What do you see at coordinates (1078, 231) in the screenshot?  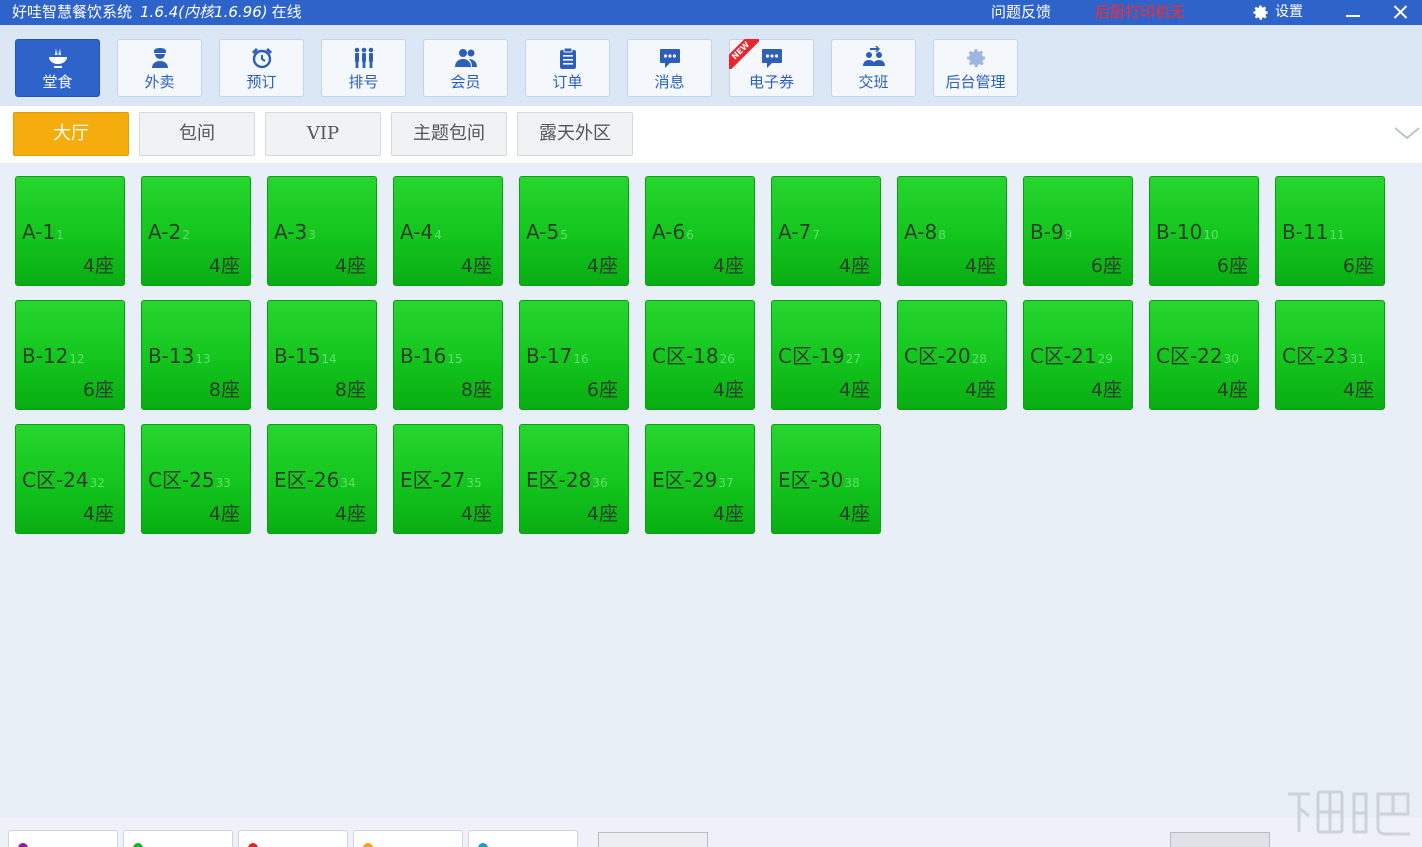 I see `table-card: B-99 6座` at bounding box center [1078, 231].